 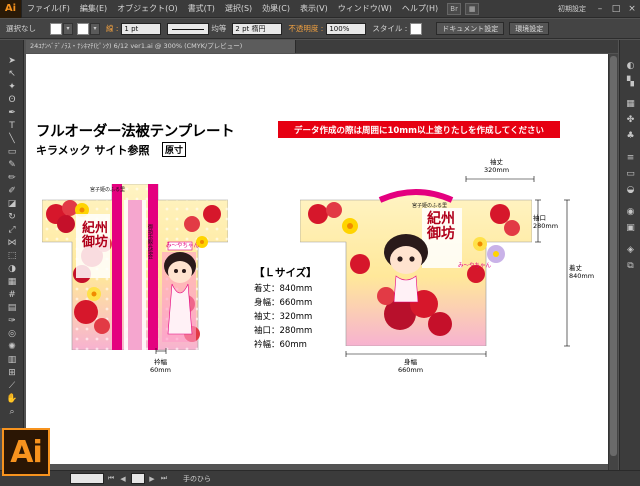 I want to click on menu-edit: 編集(E), so click(x=93, y=9).